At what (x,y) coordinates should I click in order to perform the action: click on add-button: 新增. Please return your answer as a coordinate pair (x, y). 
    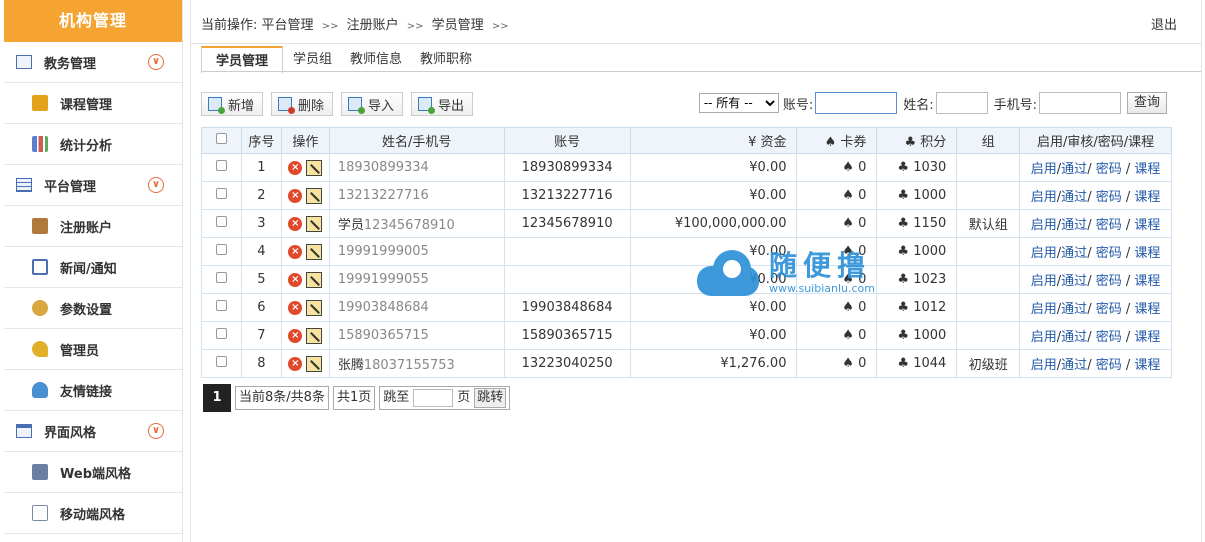
    Looking at the image, I should click on (232, 104).